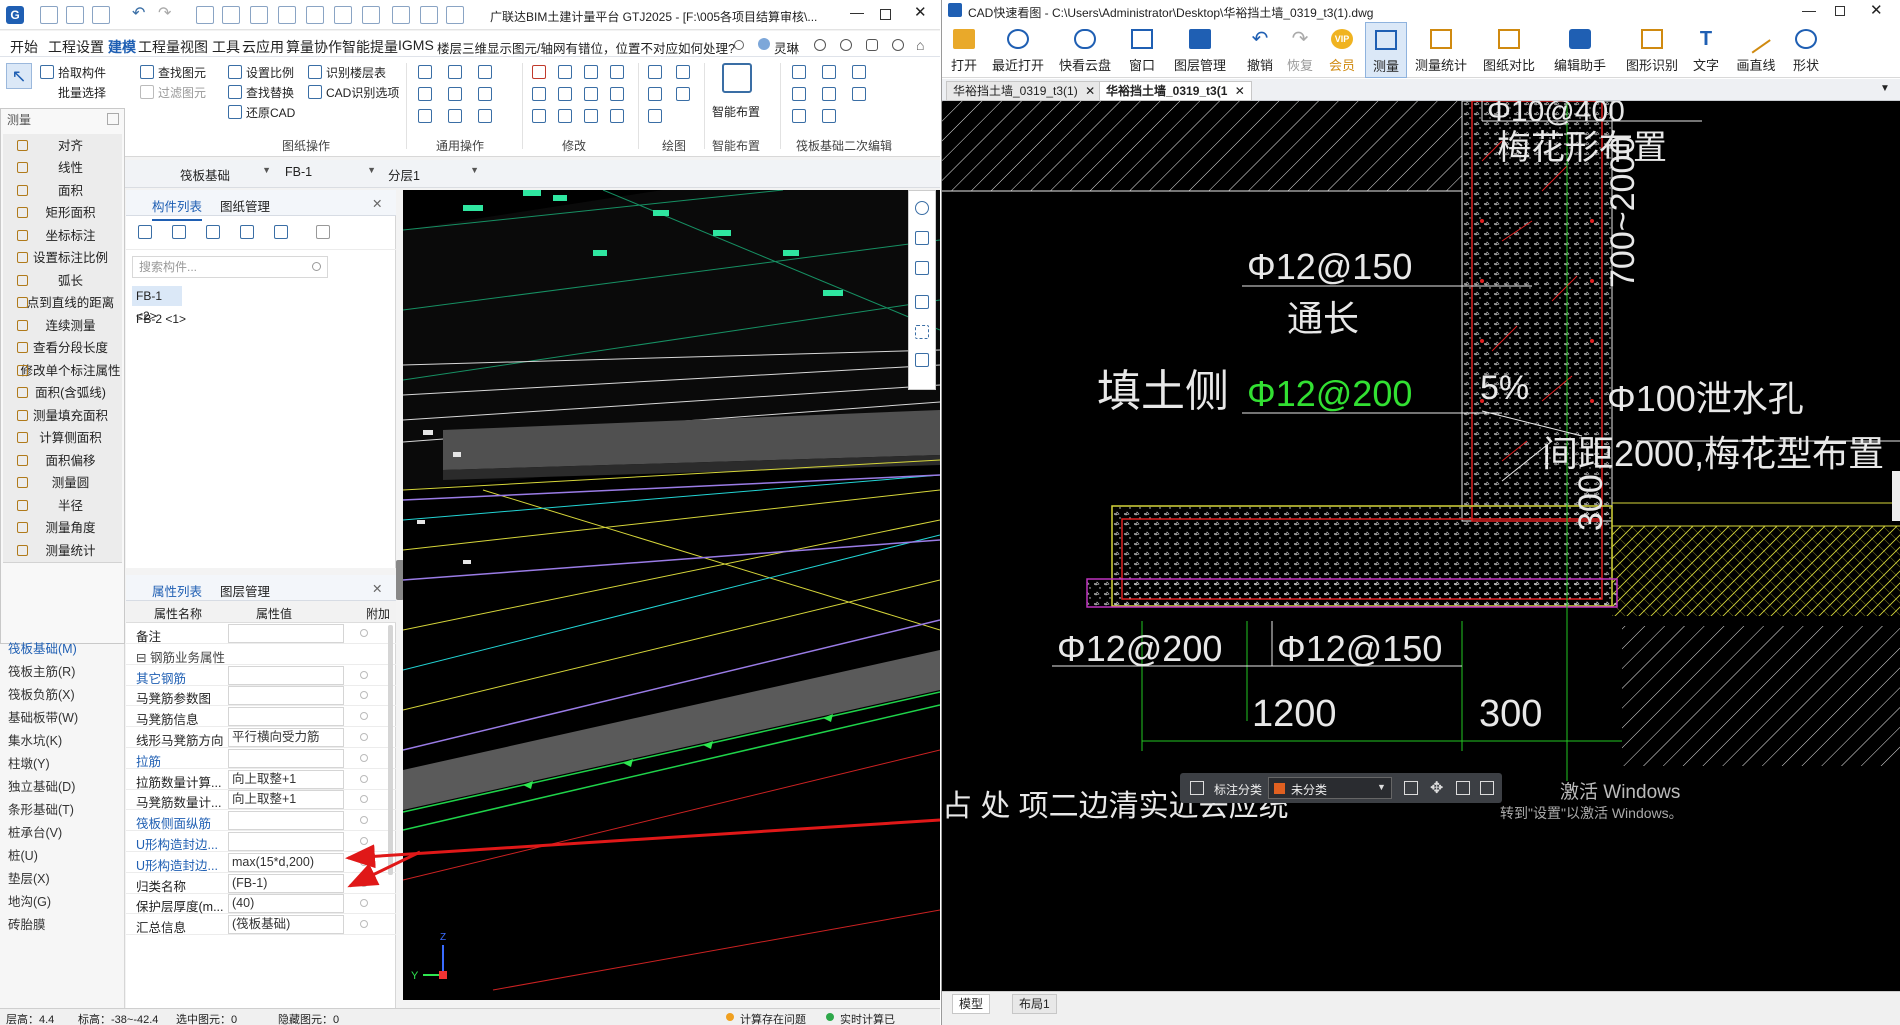  I want to click on close-button: ✕, so click(1876, 10).